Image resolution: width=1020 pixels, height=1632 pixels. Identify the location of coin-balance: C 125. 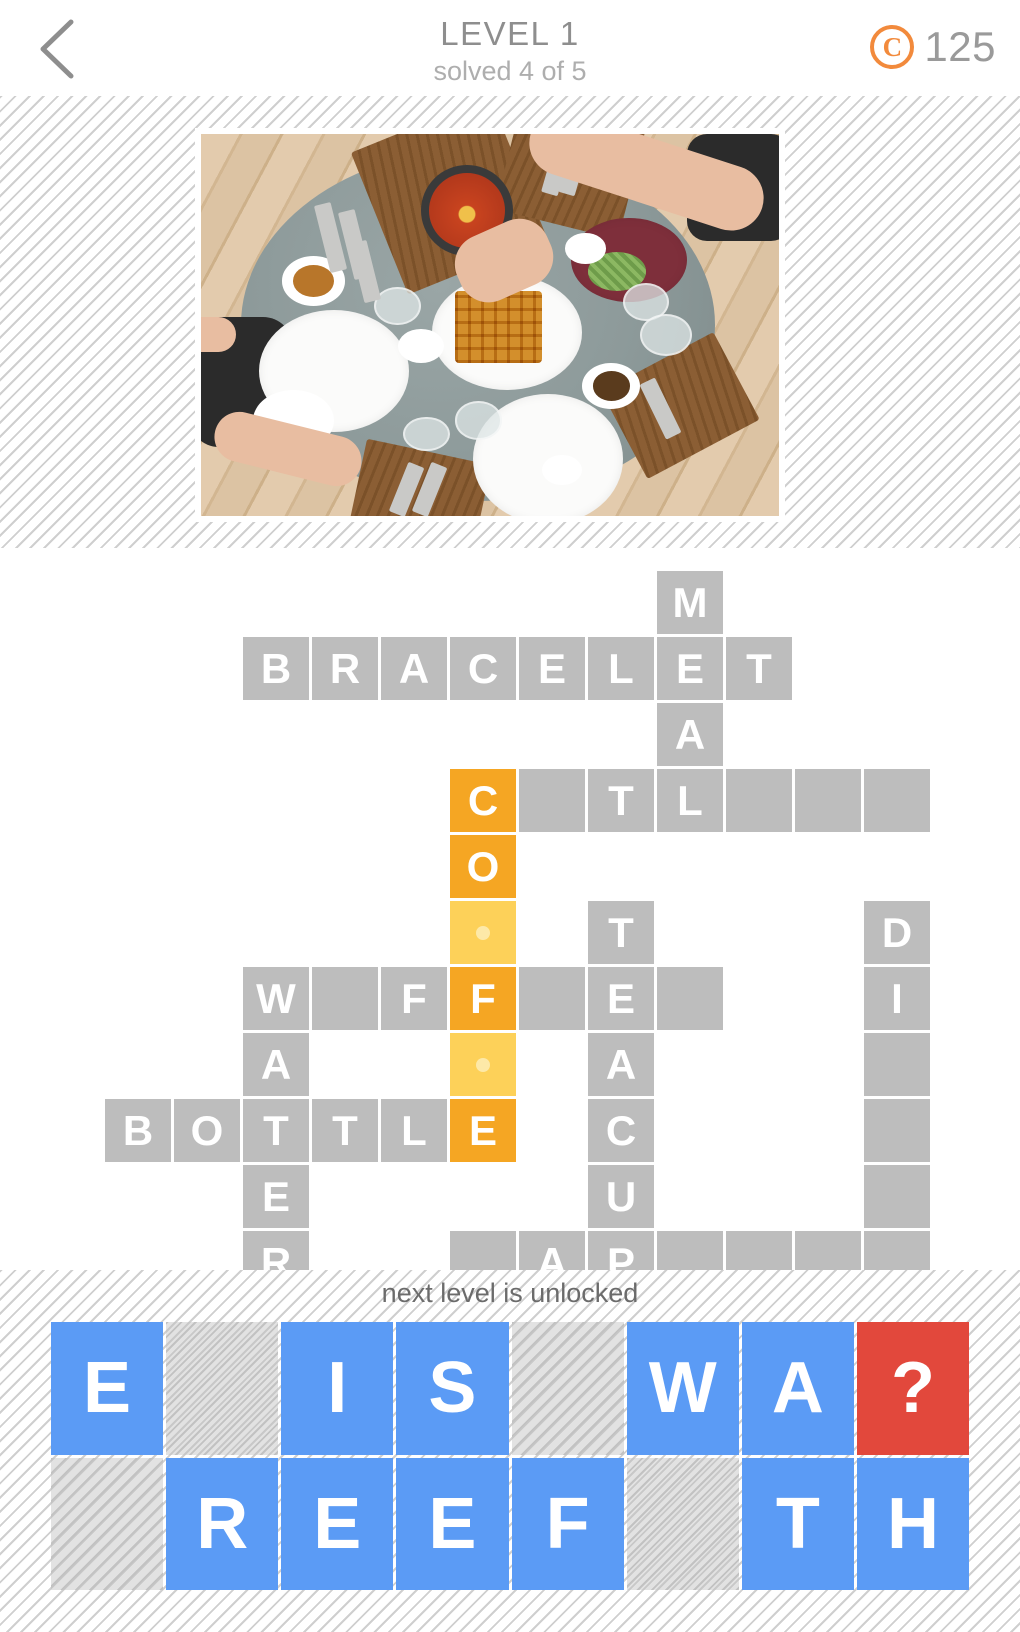
(933, 47).